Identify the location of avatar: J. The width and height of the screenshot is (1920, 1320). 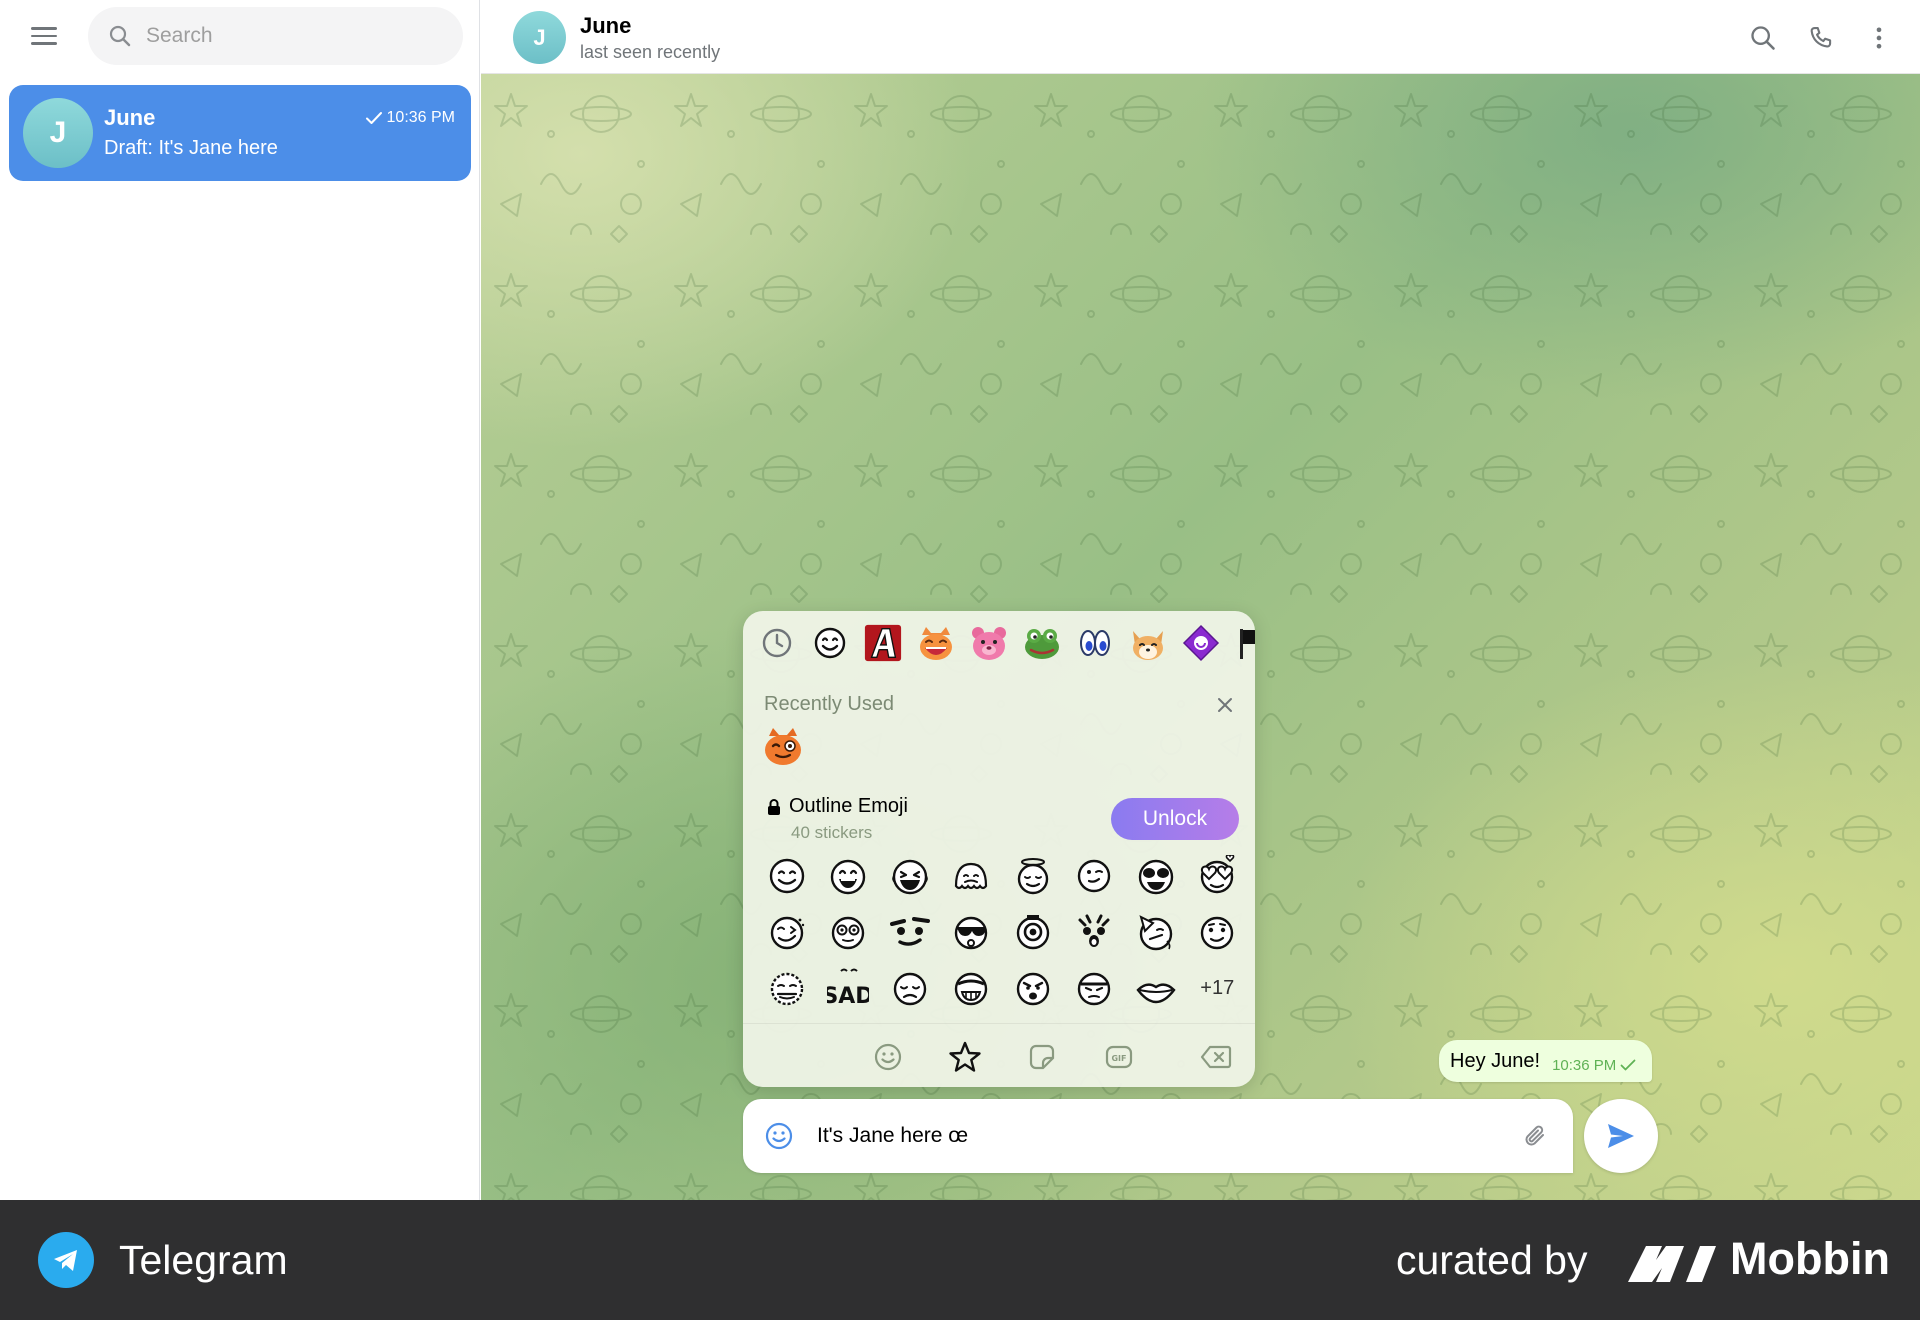
(58, 133).